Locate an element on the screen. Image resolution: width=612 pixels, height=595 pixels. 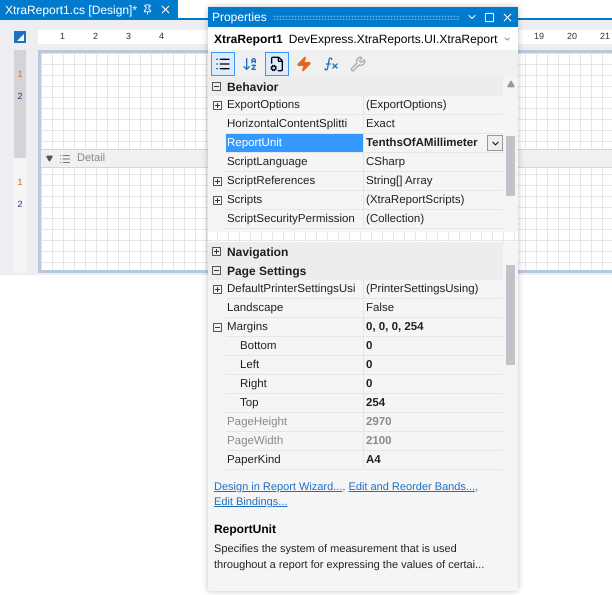
category-header: Behavior is located at coordinates (252, 87).